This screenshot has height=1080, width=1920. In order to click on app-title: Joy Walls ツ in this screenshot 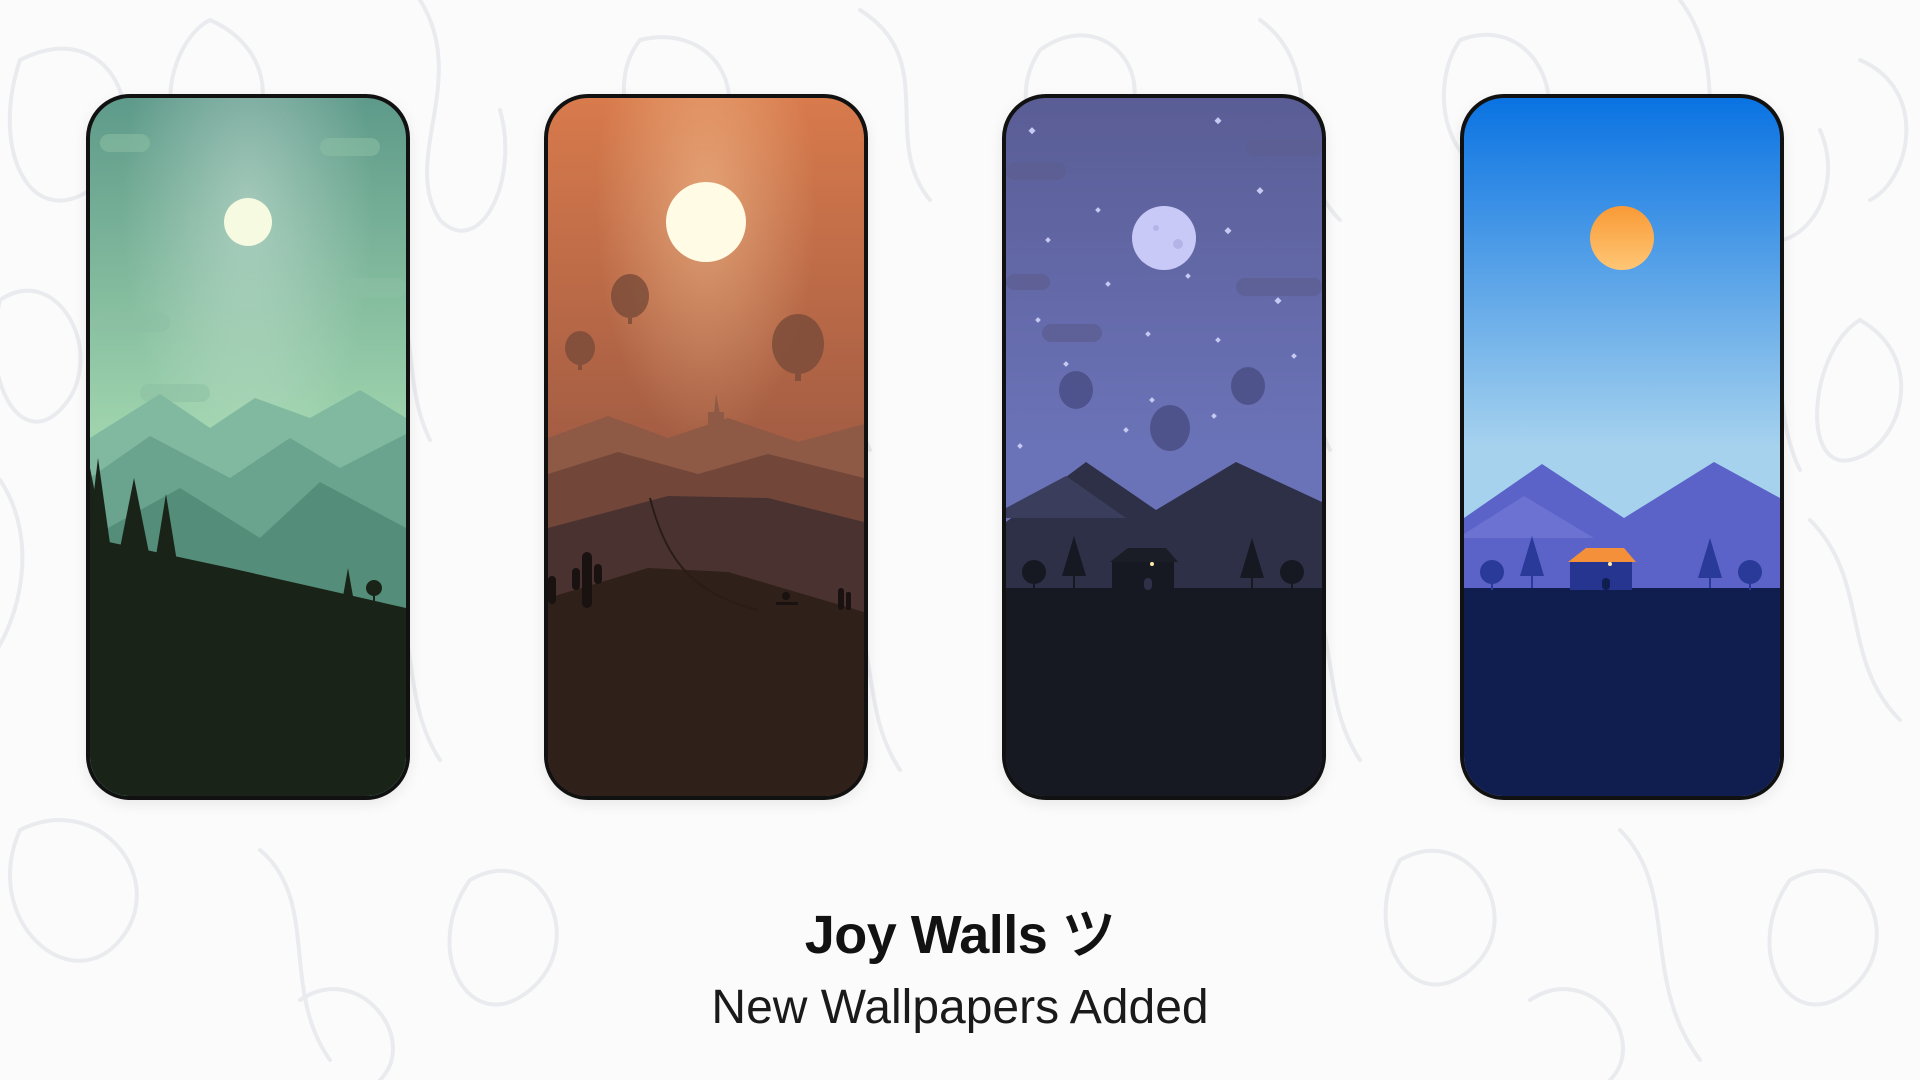, I will do `click(960, 935)`.